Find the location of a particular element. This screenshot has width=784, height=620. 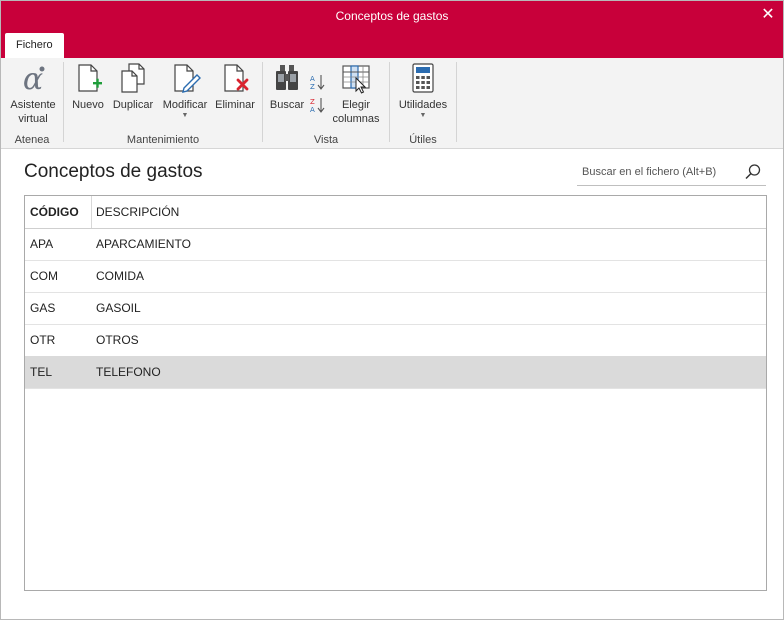

search-input is located at coordinates (657, 172).